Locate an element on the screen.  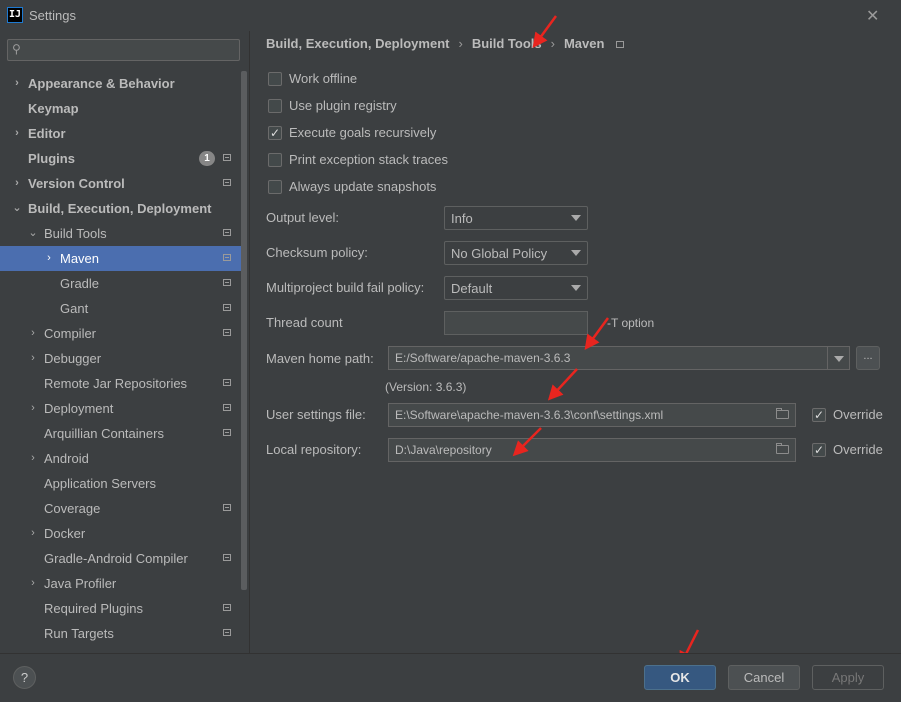
arrow-to-settings-file is located at coordinates (562, 384).